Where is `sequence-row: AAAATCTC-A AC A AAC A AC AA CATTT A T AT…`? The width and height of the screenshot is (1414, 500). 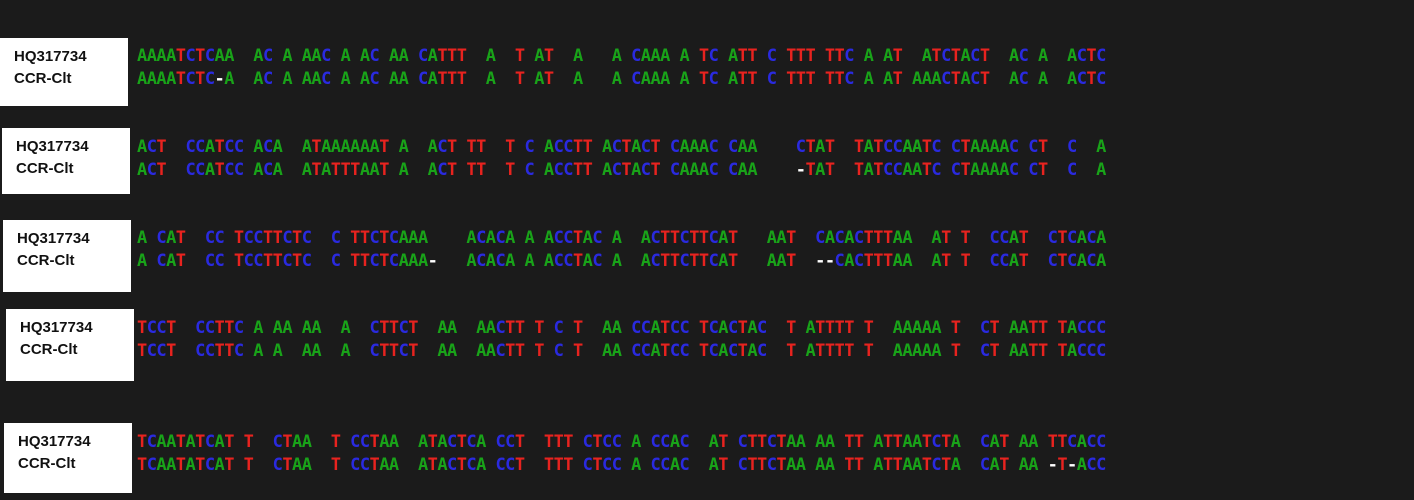
sequence-row: AAAATCTC-A AC A AAC A AC AA CATTT A T AT… is located at coordinates (621, 79).